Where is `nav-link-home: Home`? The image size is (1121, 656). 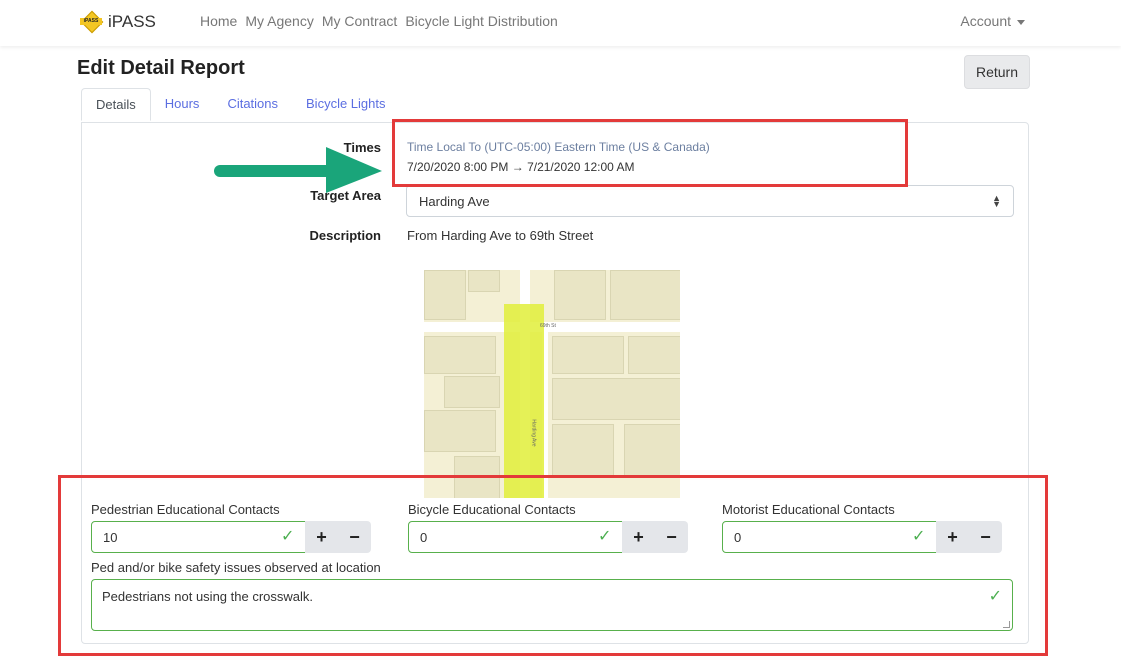
nav-link-home: Home is located at coordinates (218, 21).